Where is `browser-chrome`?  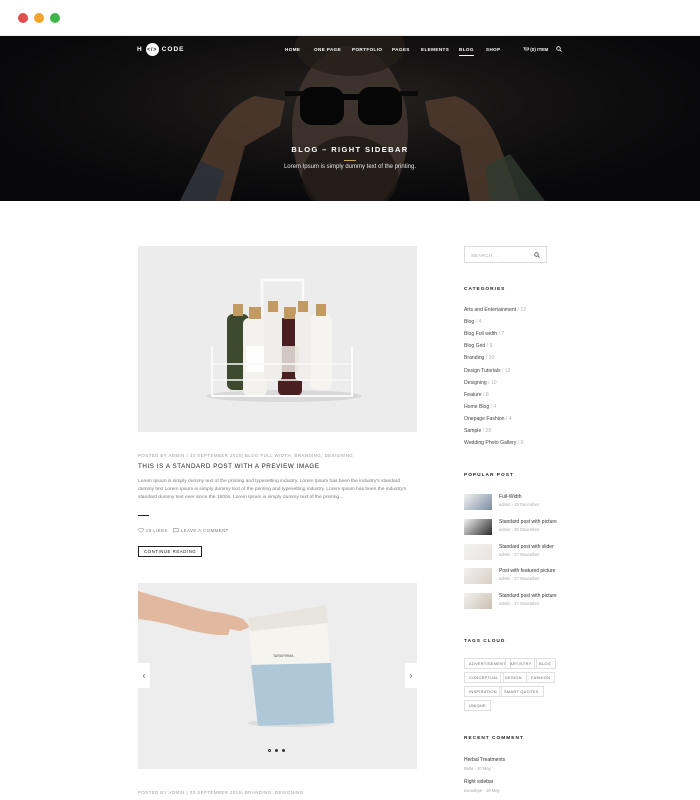
browser-chrome is located at coordinates (350, 18).